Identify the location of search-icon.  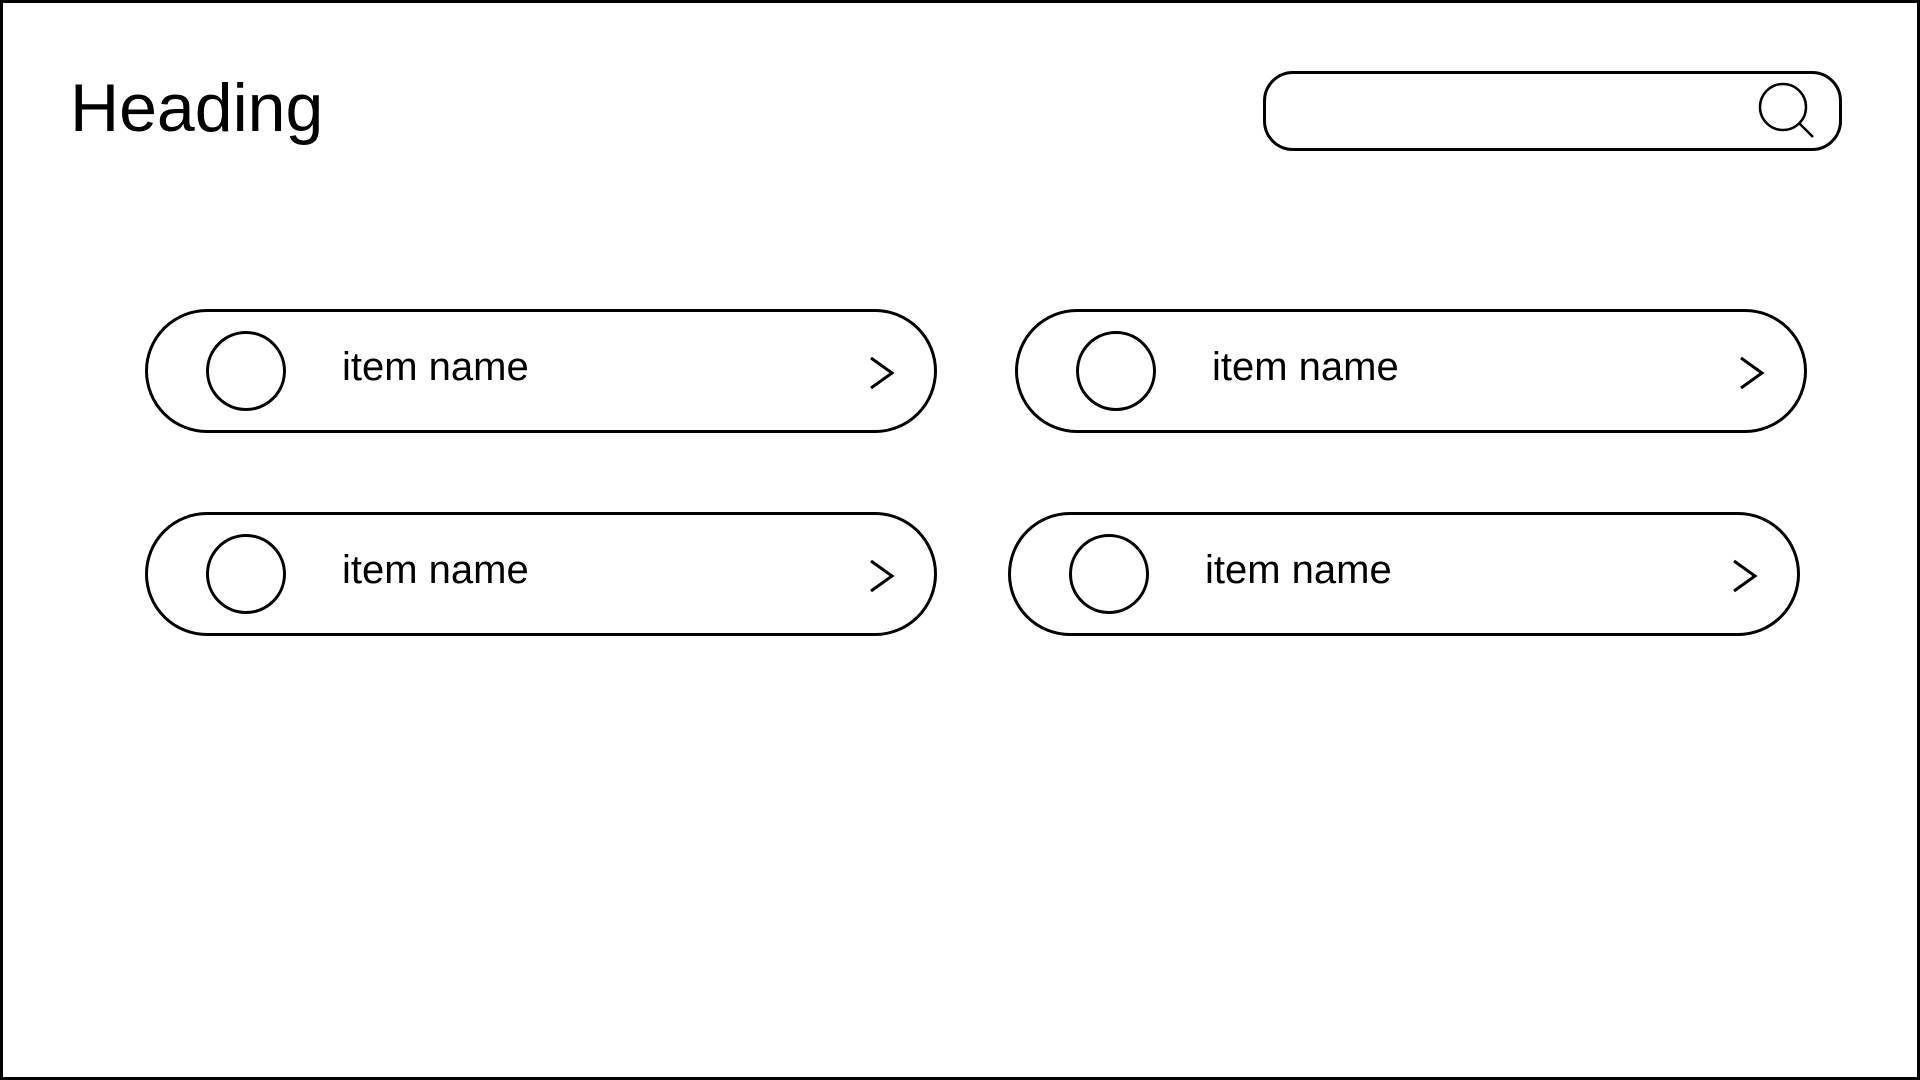
(1788, 112).